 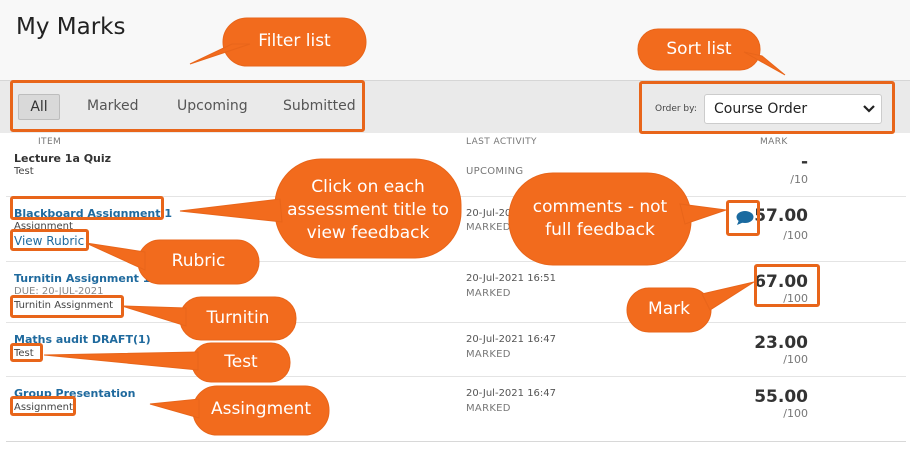 I want to click on callout-click-line-3: view feedback, so click(x=368, y=233).